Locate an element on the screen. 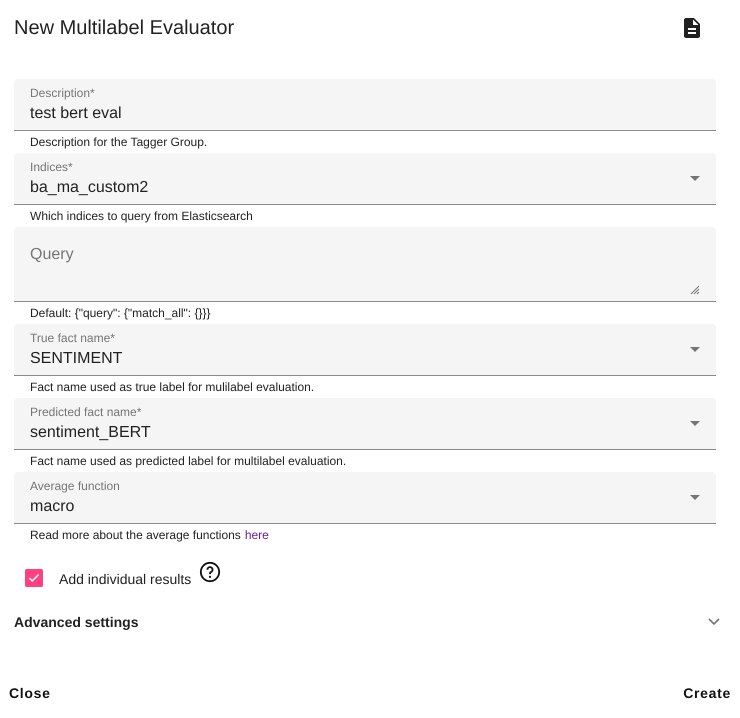 This screenshot has width=740, height=718. field-value: test bert eval is located at coordinates (76, 114).